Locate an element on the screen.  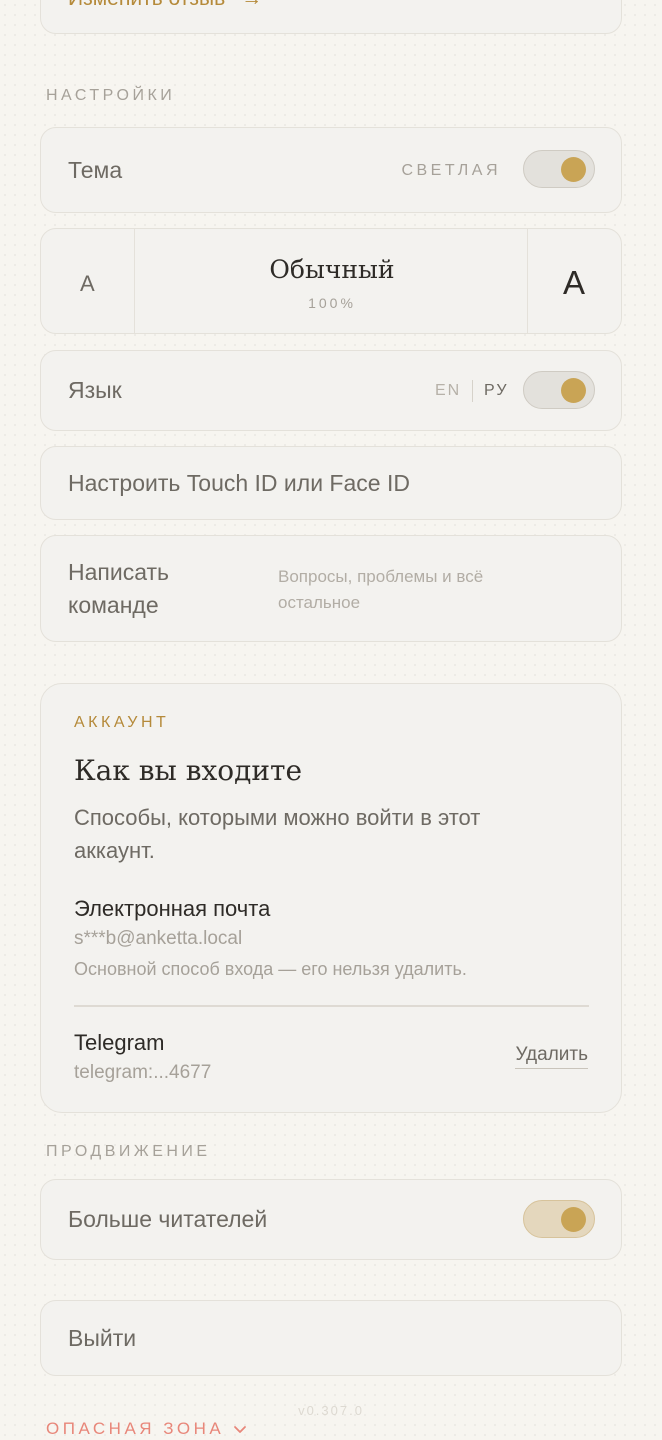
theme-row: Тема СВЕТЛАЯ is located at coordinates (331, 170).